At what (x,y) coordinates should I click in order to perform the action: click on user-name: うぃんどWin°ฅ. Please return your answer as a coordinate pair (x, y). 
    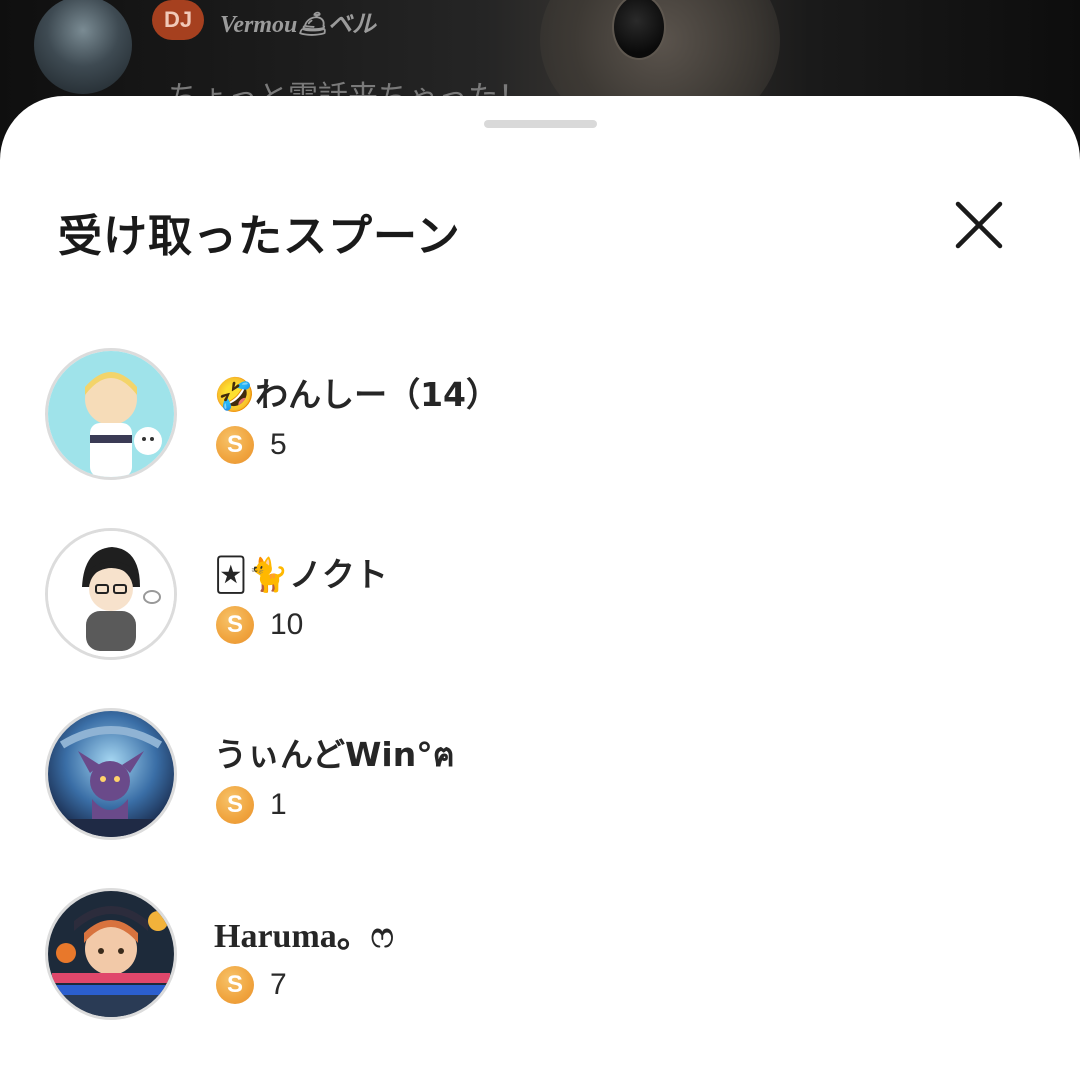
    Looking at the image, I should click on (334, 754).